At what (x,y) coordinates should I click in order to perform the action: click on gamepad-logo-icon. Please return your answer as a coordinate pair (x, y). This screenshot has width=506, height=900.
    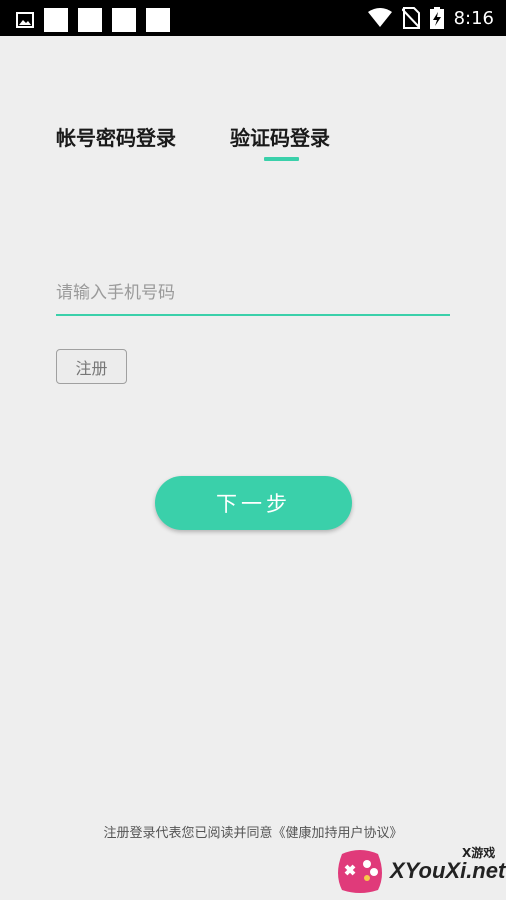
    Looking at the image, I should click on (360, 871).